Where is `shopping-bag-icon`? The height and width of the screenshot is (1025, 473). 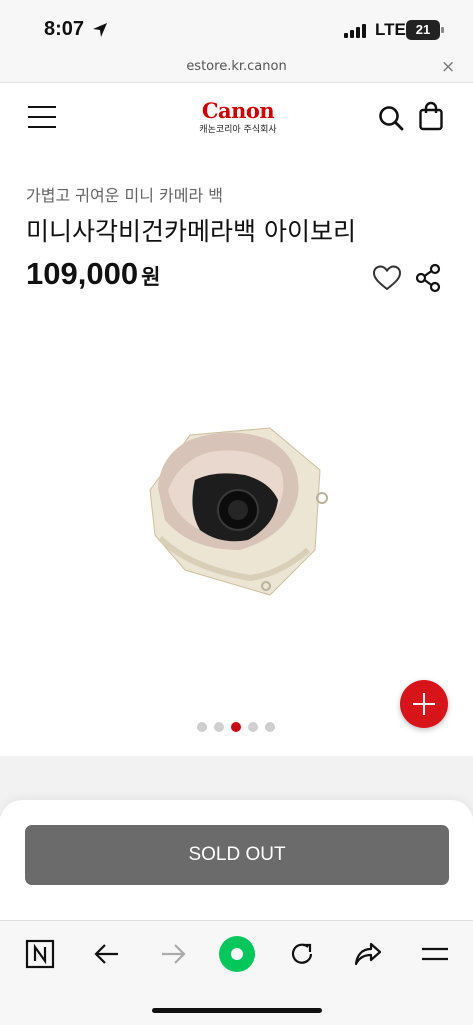
shopping-bag-icon is located at coordinates (431, 116).